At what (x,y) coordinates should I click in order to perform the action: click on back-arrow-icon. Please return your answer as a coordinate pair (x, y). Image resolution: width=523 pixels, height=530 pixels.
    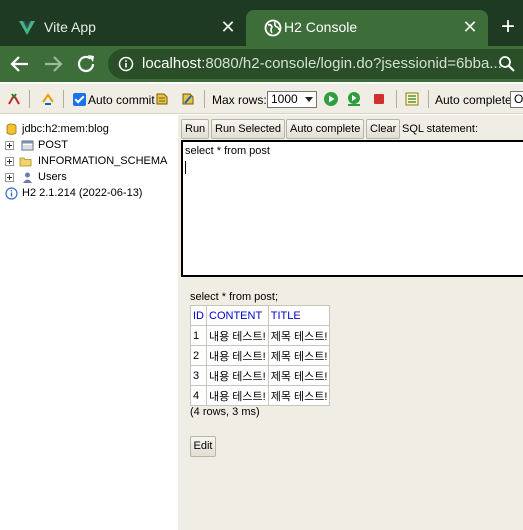
    Looking at the image, I should click on (20, 64).